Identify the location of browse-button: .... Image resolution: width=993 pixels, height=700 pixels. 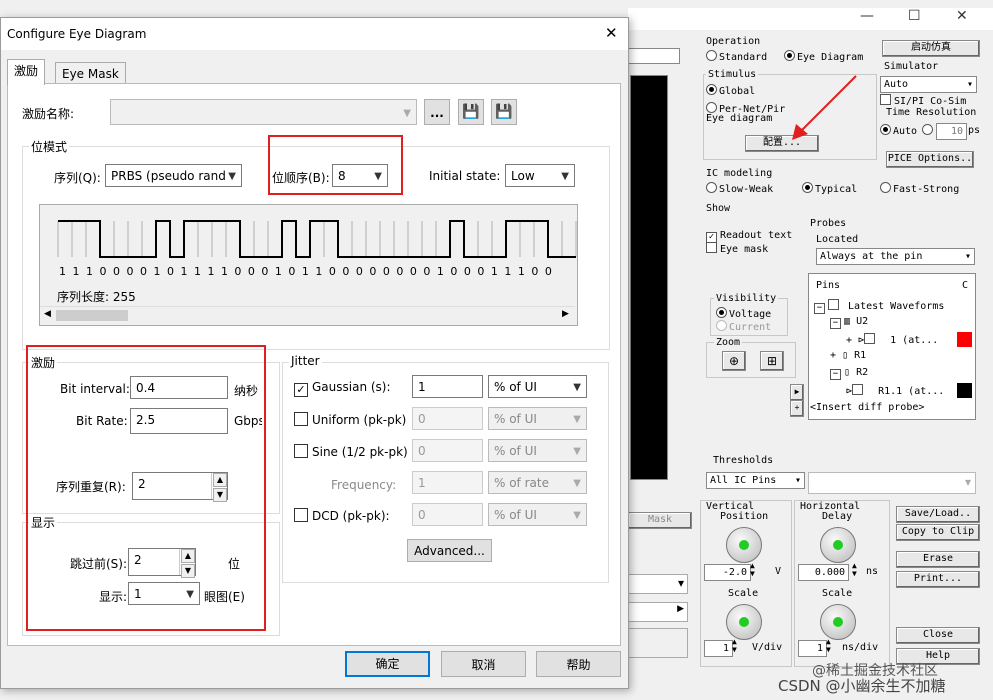
(437, 112).